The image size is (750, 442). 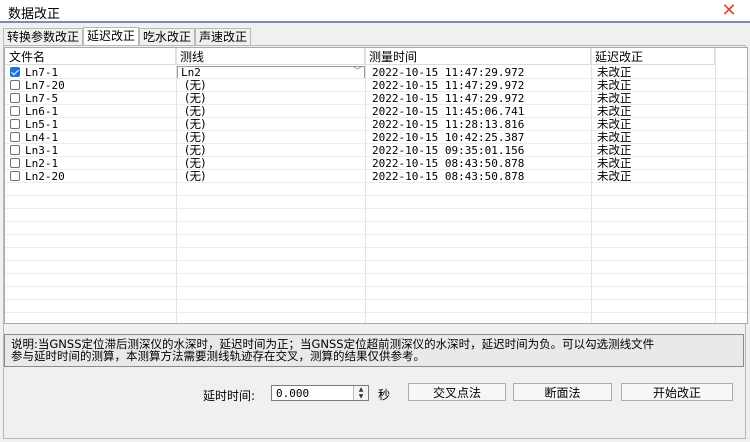 What do you see at coordinates (375, 22) in the screenshot?
I see `title-divider` at bounding box center [375, 22].